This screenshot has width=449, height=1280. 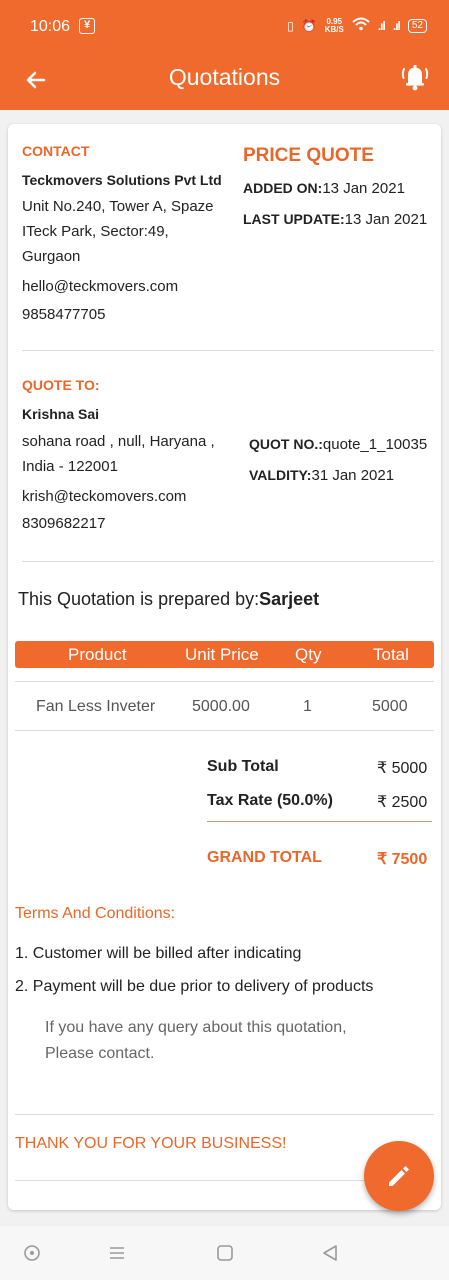 I want to click on grand-total-value: ₹ 7500, so click(x=402, y=859).